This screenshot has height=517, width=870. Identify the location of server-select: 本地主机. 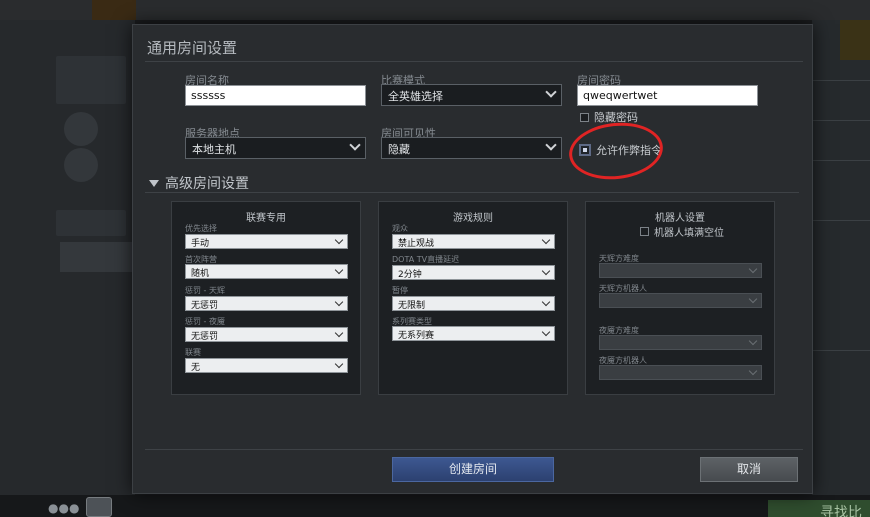
(275, 148).